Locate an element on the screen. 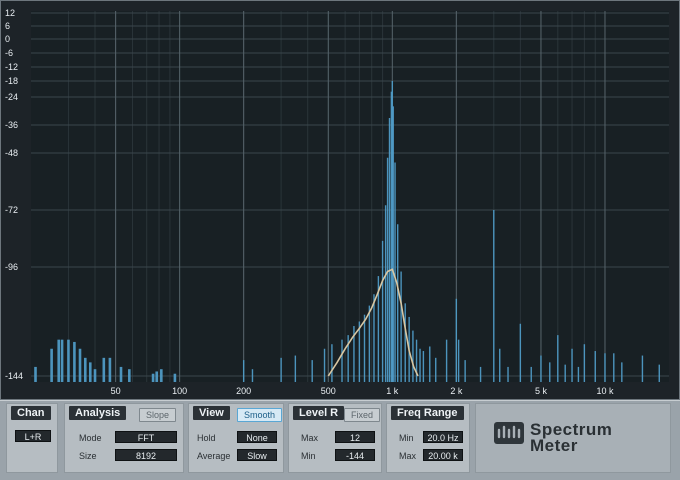 This screenshot has height=480, width=680. fixed-toggle: Fixed is located at coordinates (362, 415).